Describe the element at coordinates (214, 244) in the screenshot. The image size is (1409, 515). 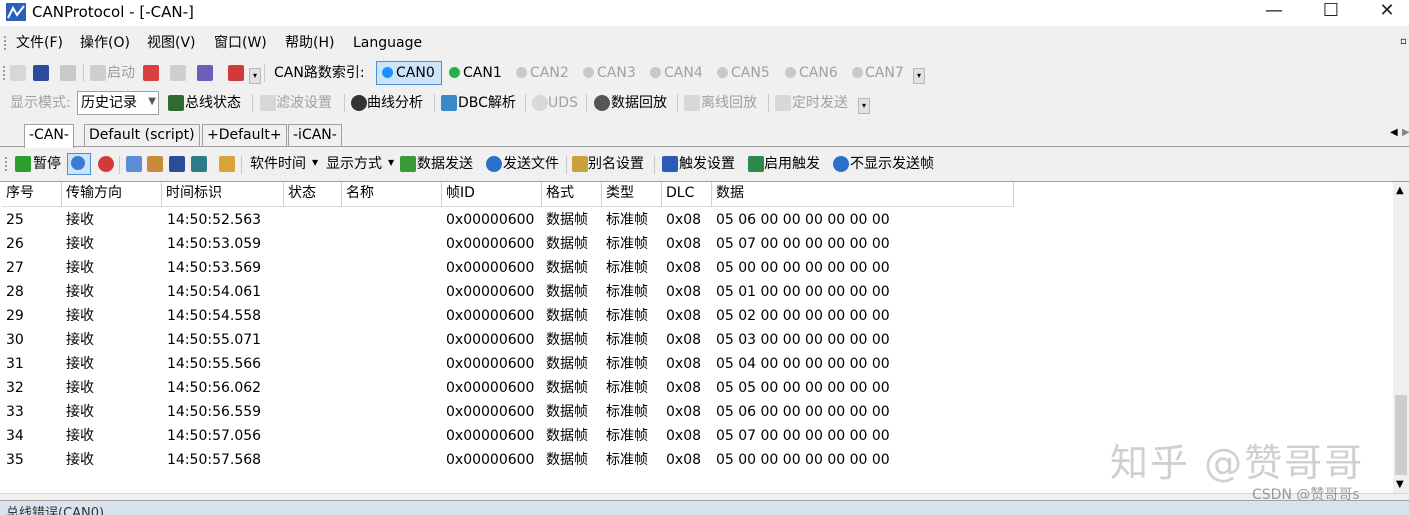
I see `cell-timestamp: 14:50:53.059` at that location.